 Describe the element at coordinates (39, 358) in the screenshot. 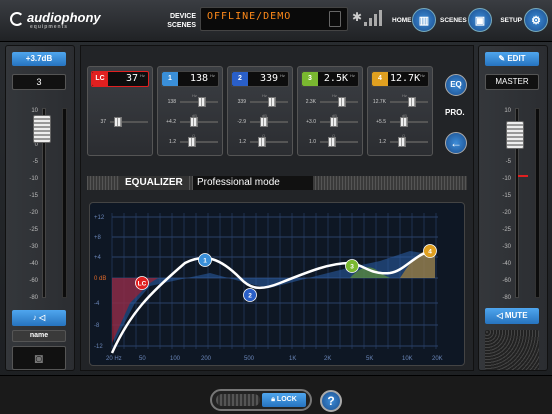

I see `camera-icon: ◙` at that location.